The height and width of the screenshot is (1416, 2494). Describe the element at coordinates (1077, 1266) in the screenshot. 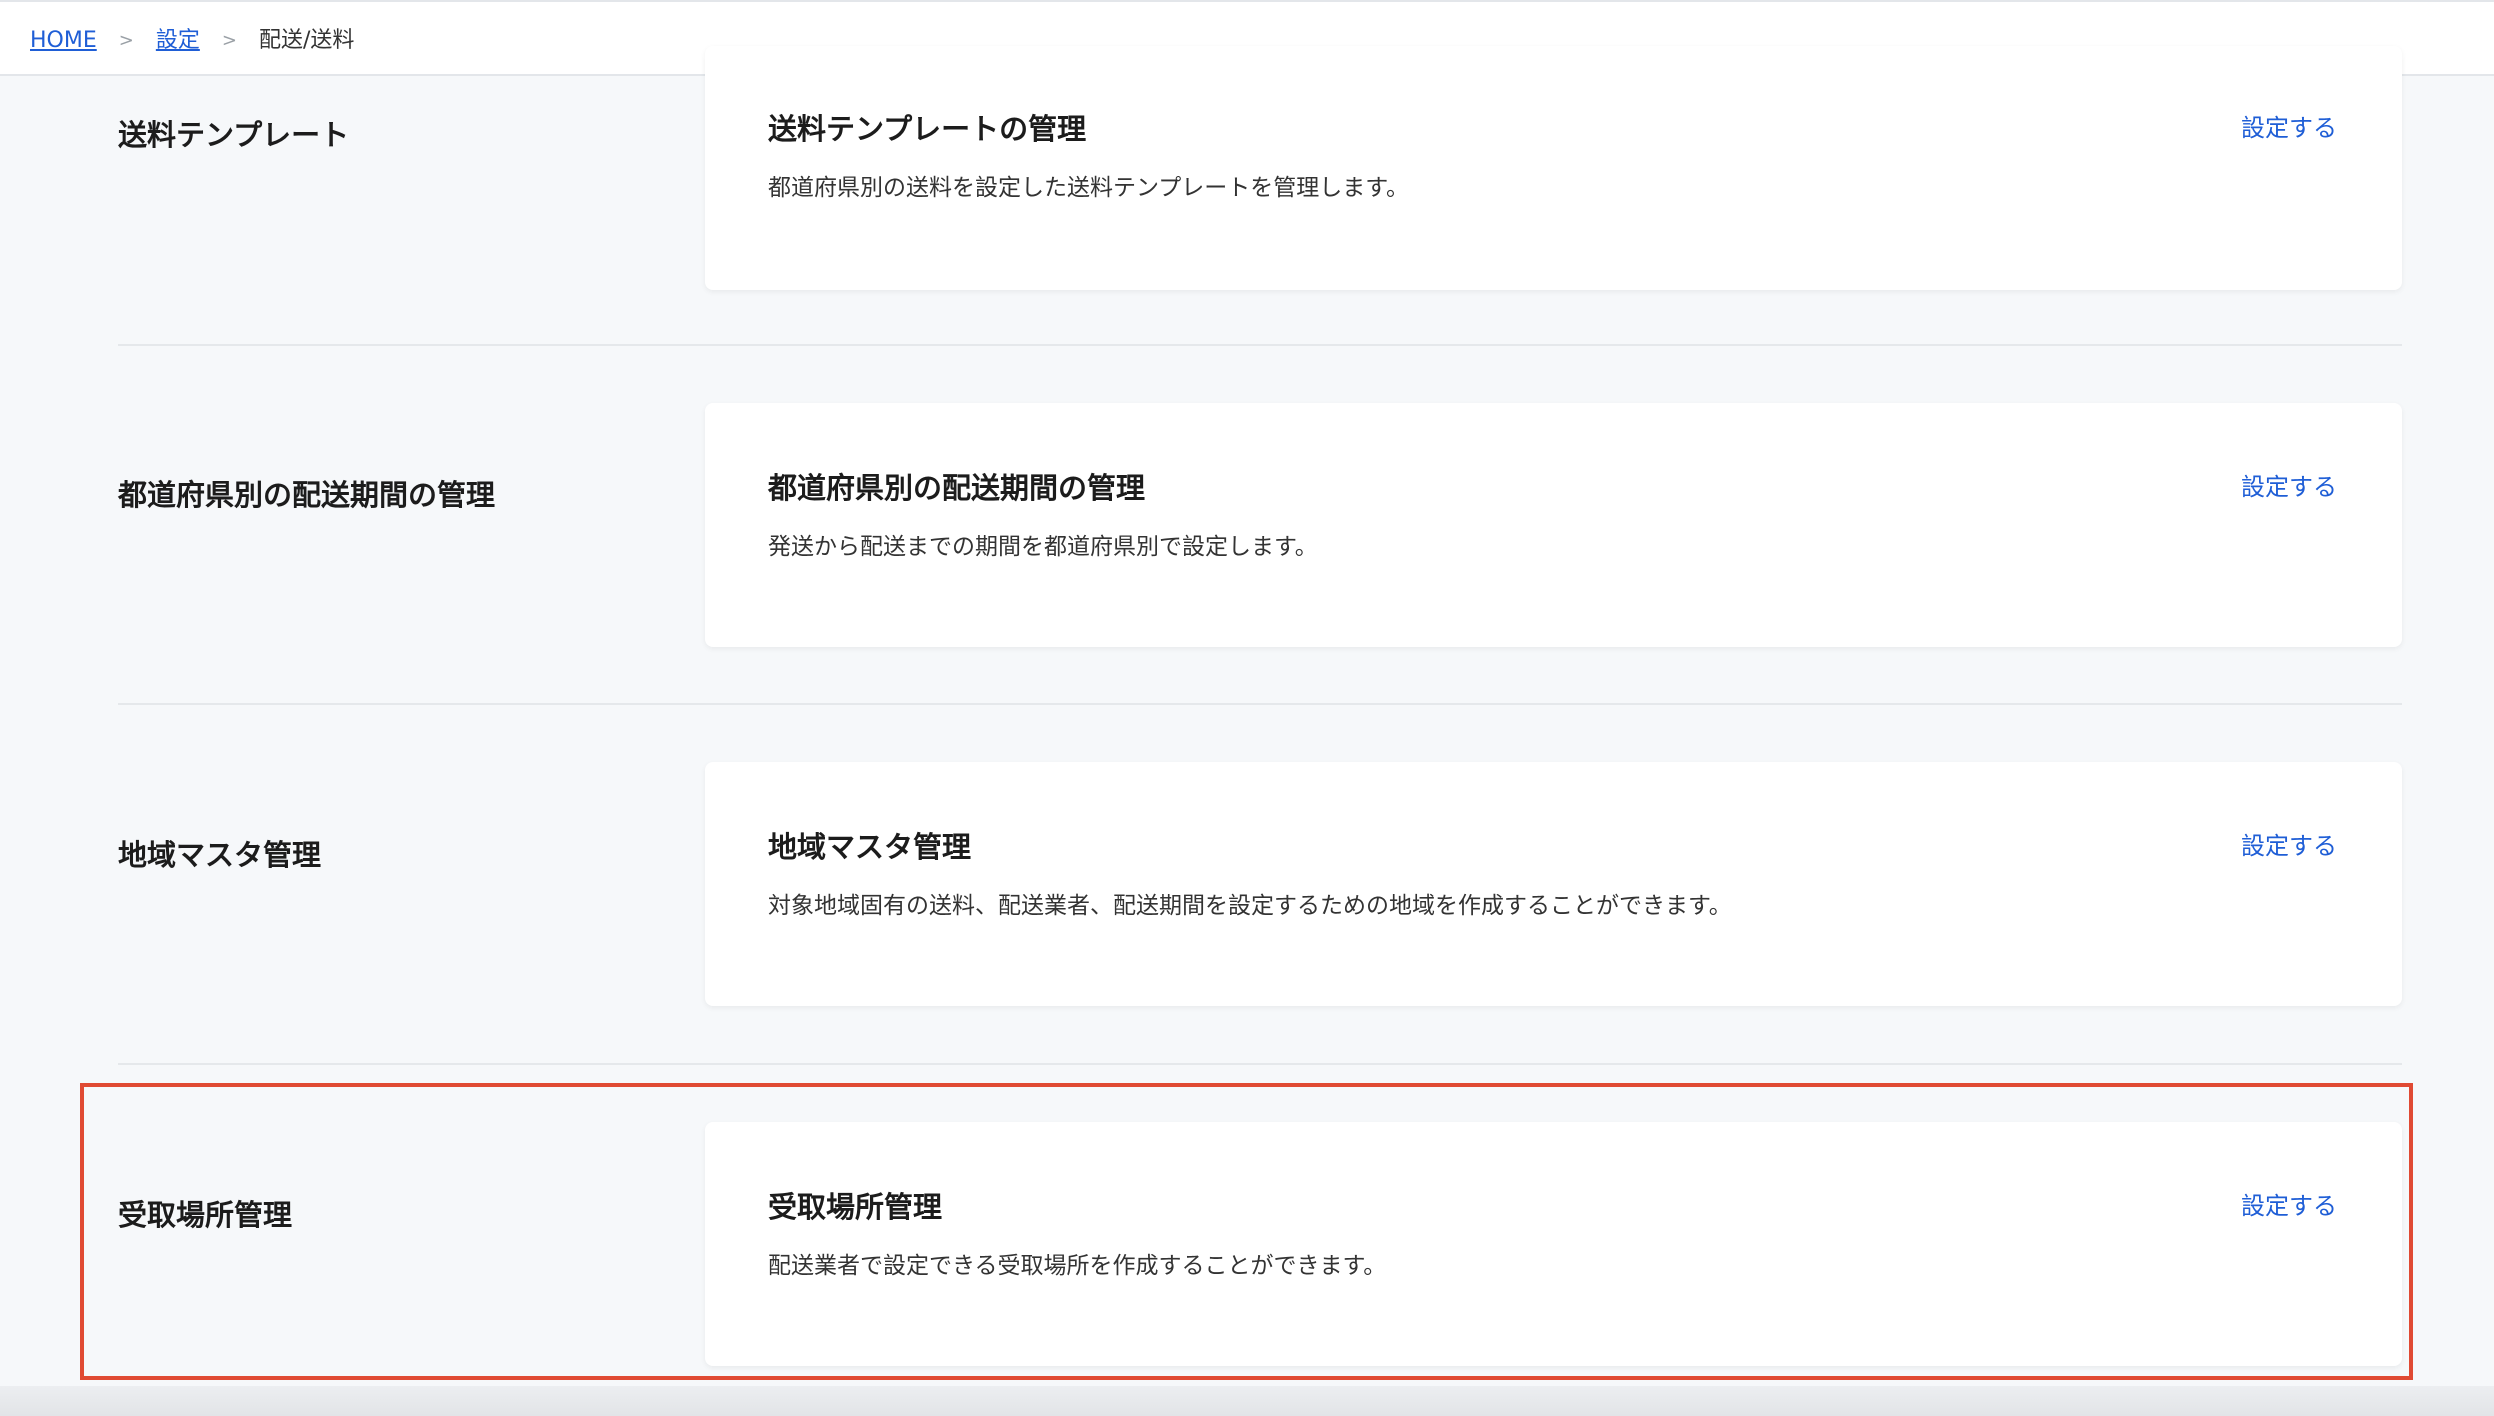

I see `card-description: 配送業者で設定できる受取場所を作成することができます。` at that location.